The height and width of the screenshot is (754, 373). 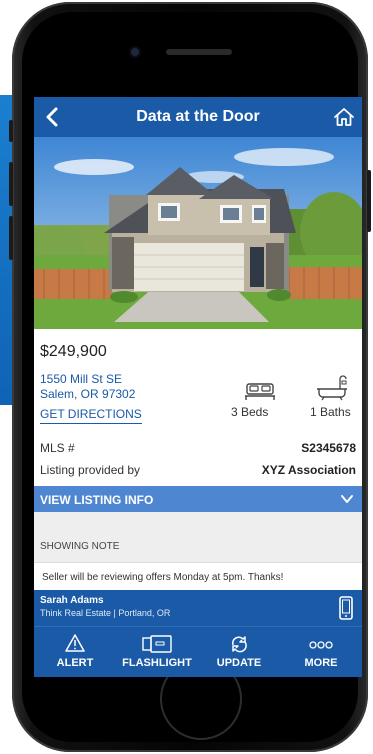 I want to click on agent-name: Sarah Adams, so click(x=72, y=600).